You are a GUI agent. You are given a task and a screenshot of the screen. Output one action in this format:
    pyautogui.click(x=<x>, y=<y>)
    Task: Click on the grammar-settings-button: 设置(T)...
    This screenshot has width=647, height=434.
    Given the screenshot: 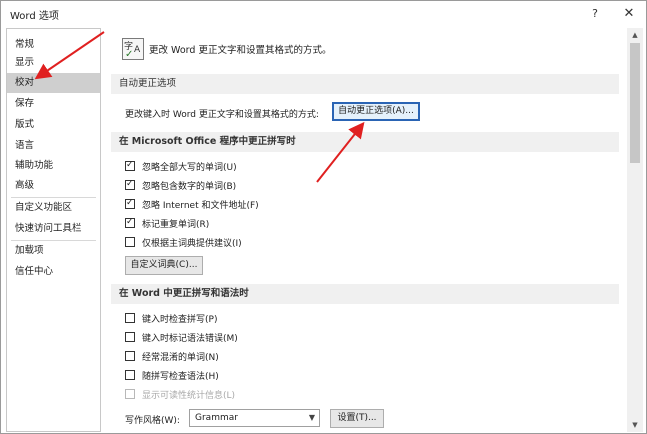 What is the action you would take?
    pyautogui.click(x=357, y=418)
    